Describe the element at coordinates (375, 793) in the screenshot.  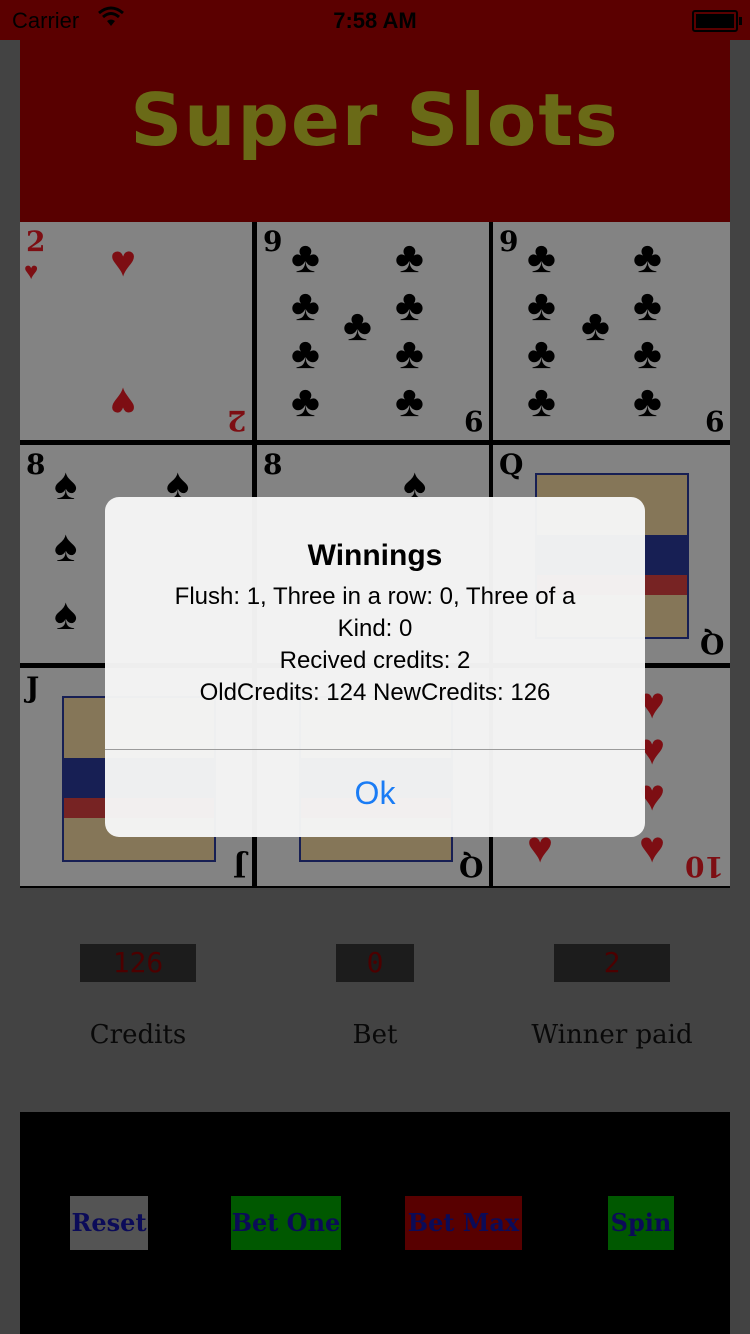
I see `ok-button: Ok` at that location.